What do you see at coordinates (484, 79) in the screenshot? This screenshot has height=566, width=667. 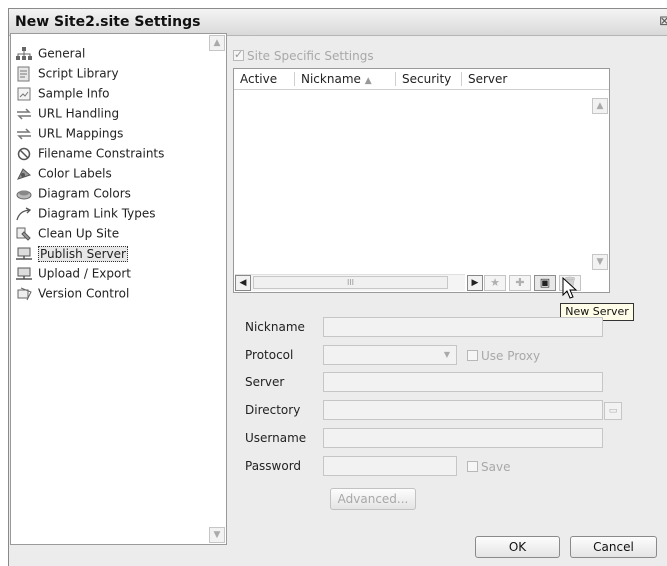 I see `column-header-server: Server` at bounding box center [484, 79].